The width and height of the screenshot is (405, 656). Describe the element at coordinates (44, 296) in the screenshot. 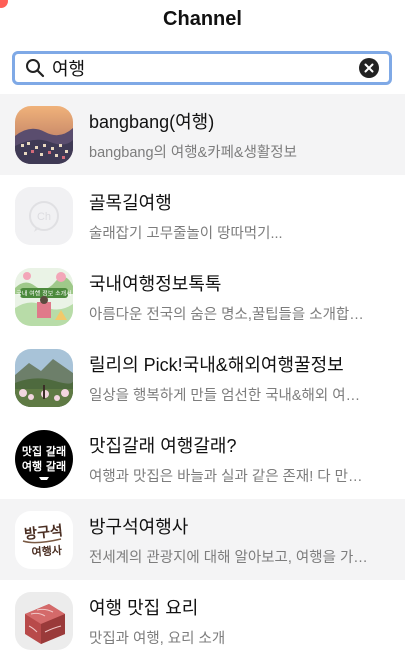

I see `travel-poster-illustration: 국내 여행 정보 소개서` at that location.